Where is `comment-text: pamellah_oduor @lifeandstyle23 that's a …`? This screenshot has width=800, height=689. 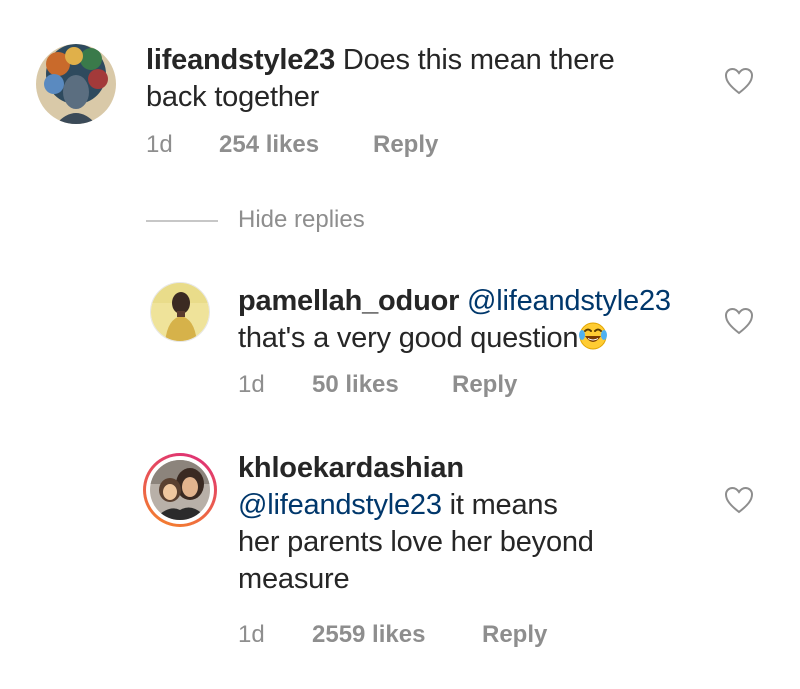 comment-text: pamellah_oduor @lifeandstyle23 that's a … is located at coordinates (488, 320).